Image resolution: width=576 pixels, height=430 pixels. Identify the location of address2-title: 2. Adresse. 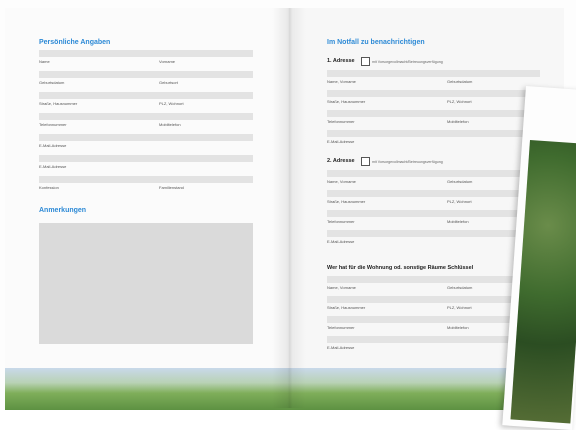
(341, 161).